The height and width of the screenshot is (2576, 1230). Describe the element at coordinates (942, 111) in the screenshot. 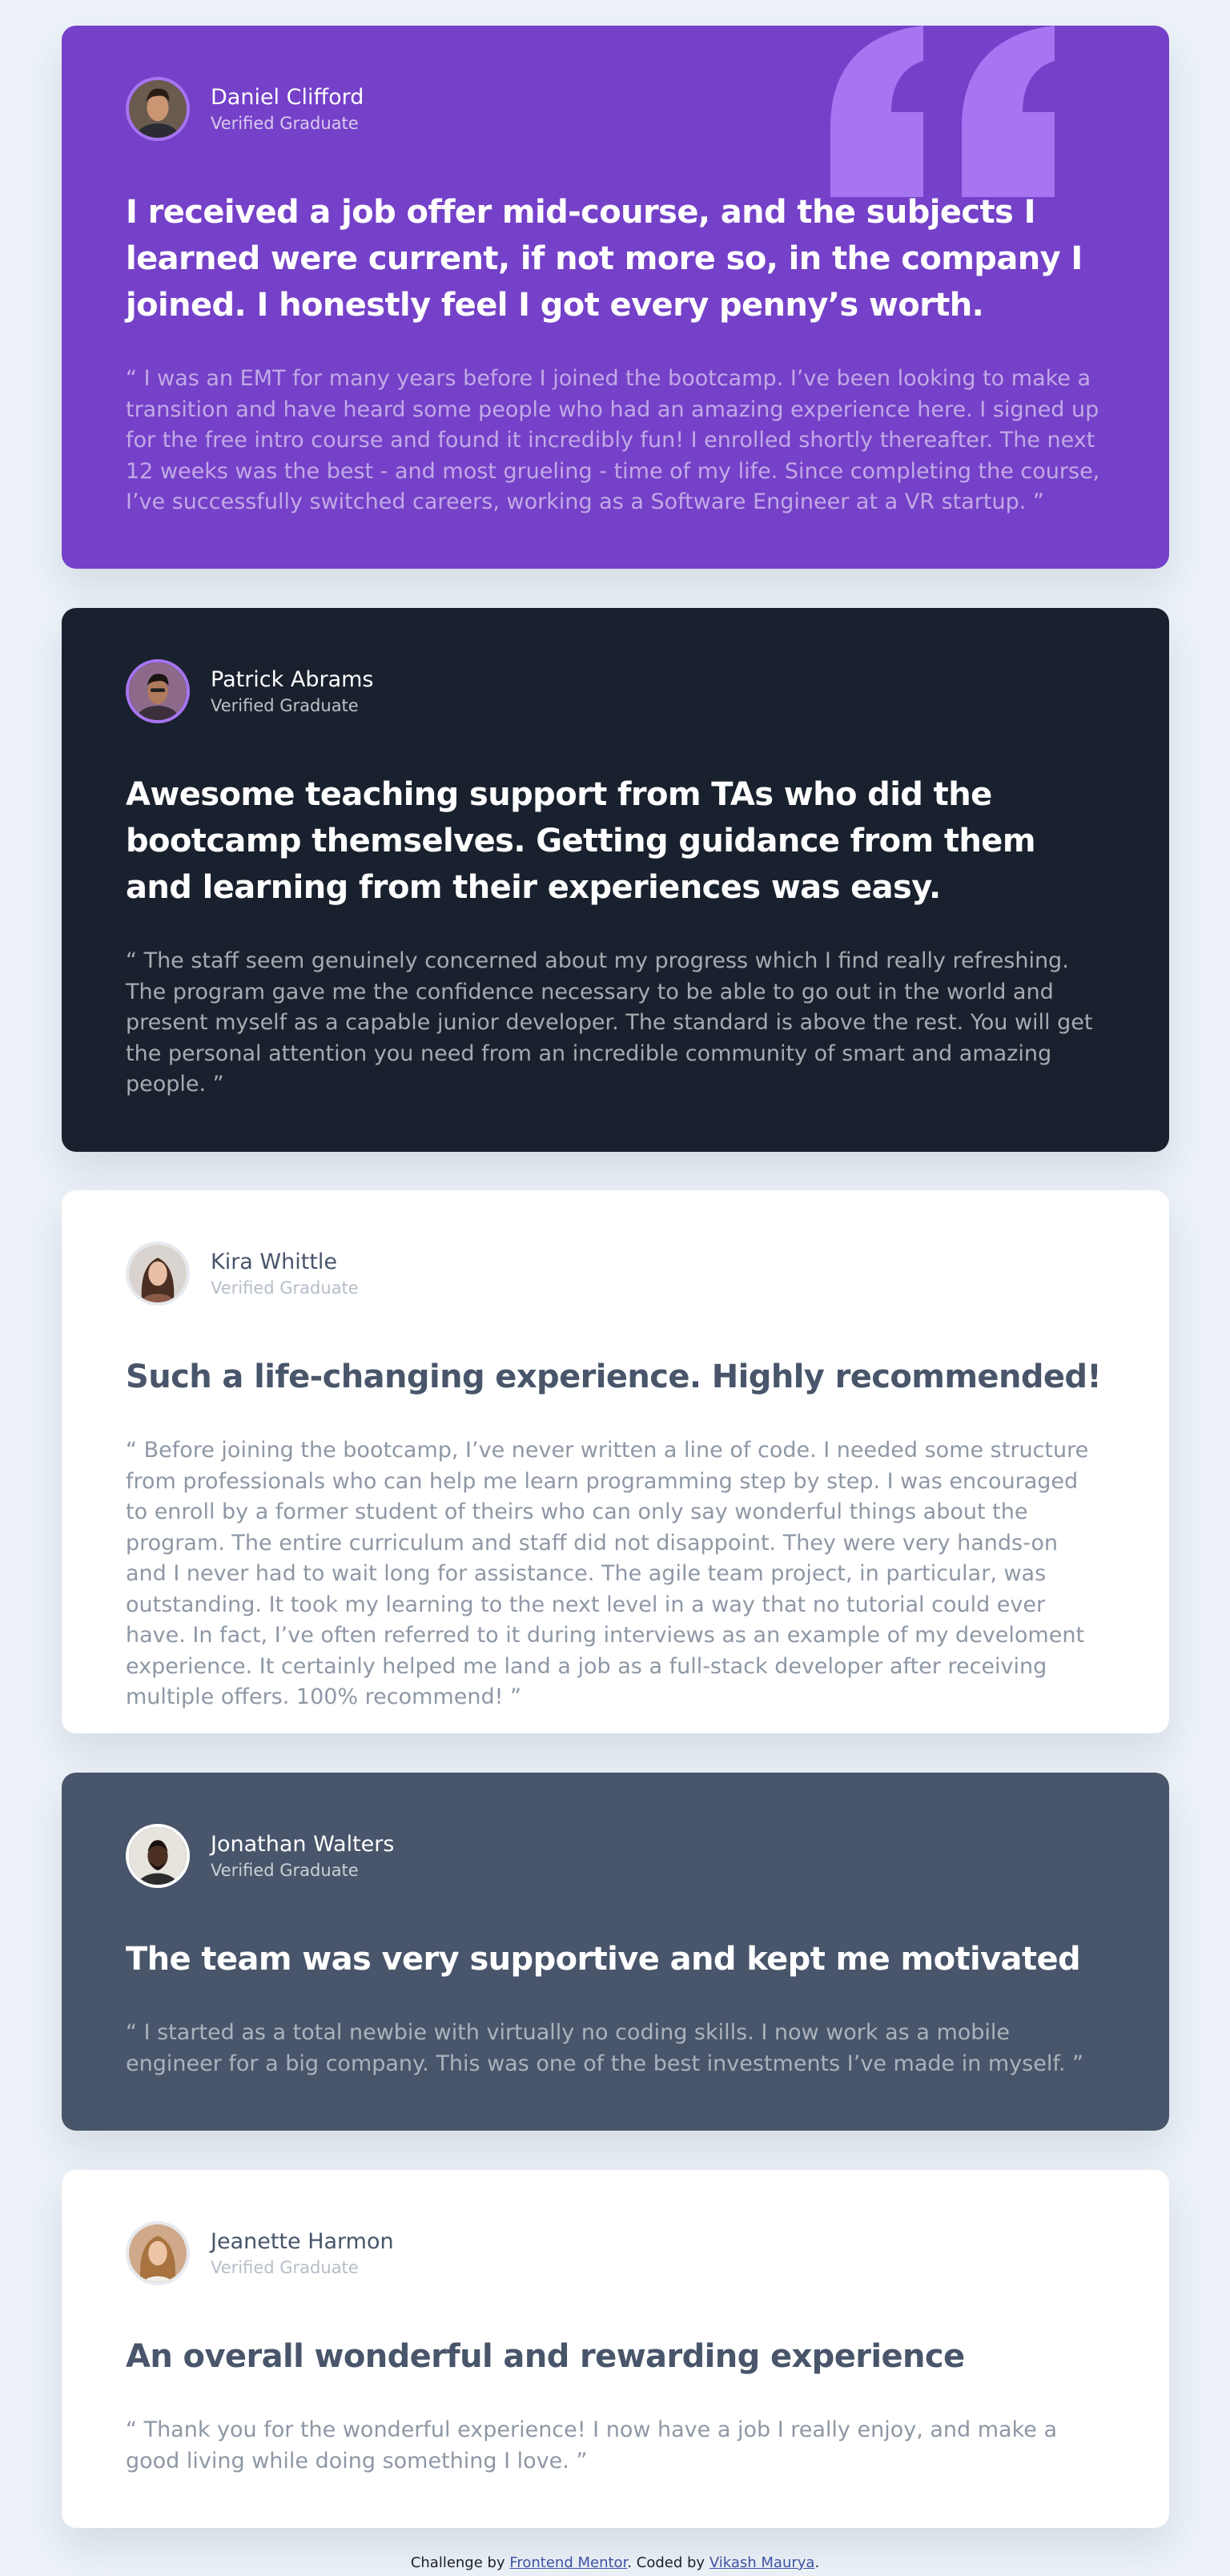

I see `quotation-mark-icon` at that location.